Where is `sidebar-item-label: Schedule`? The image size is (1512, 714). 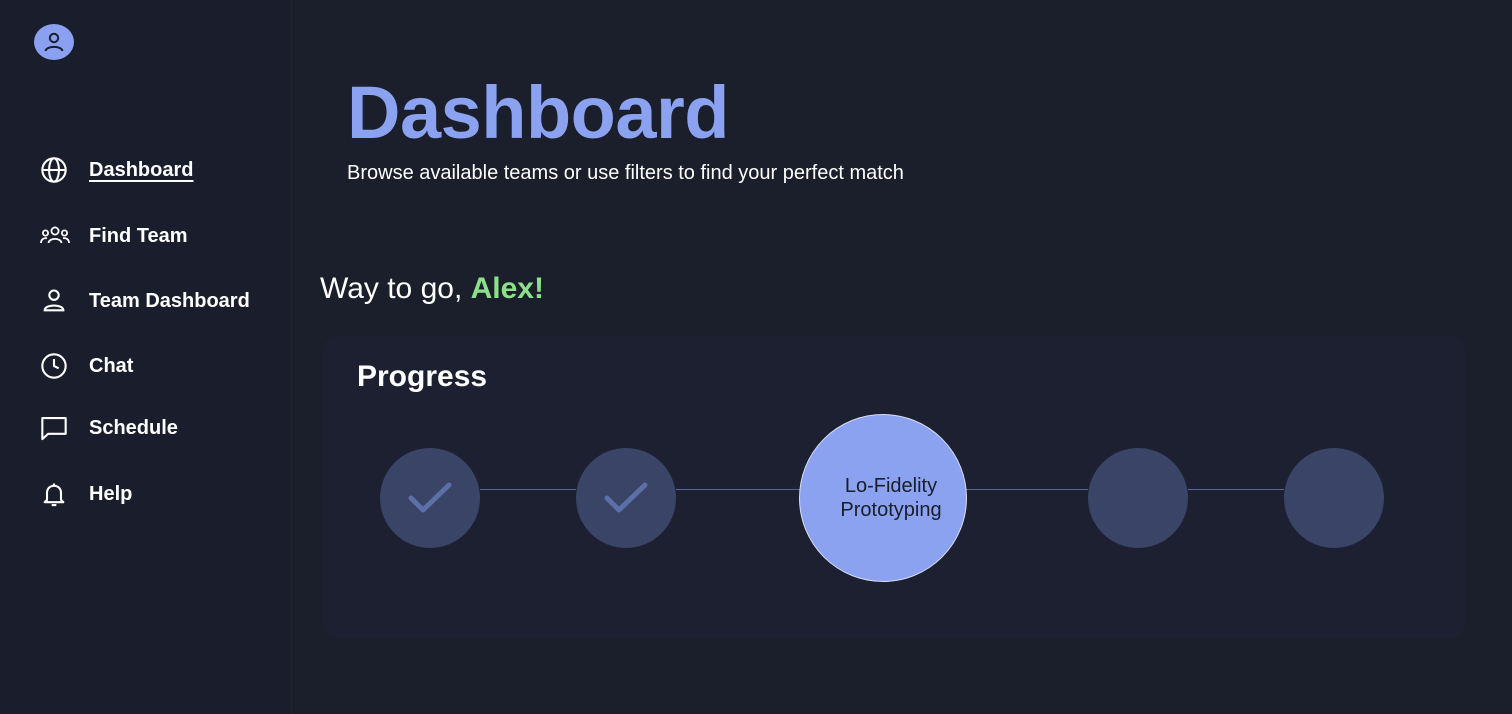 sidebar-item-label: Schedule is located at coordinates (133, 427).